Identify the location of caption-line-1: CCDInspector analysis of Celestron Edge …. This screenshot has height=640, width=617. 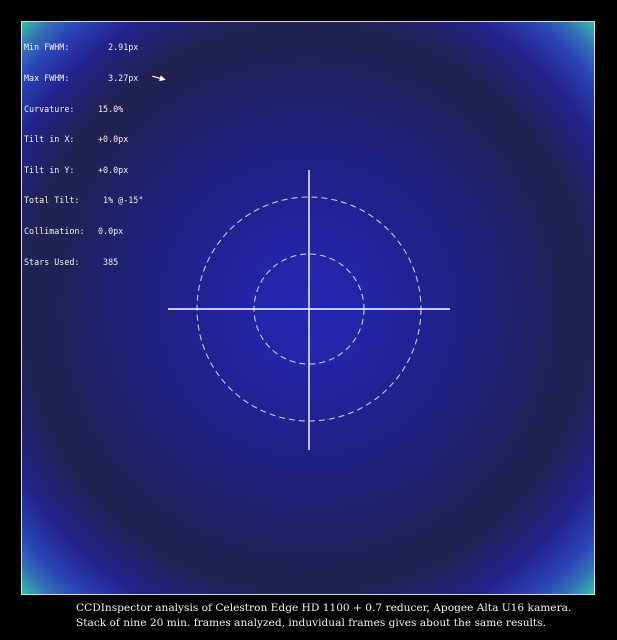
(324, 608).